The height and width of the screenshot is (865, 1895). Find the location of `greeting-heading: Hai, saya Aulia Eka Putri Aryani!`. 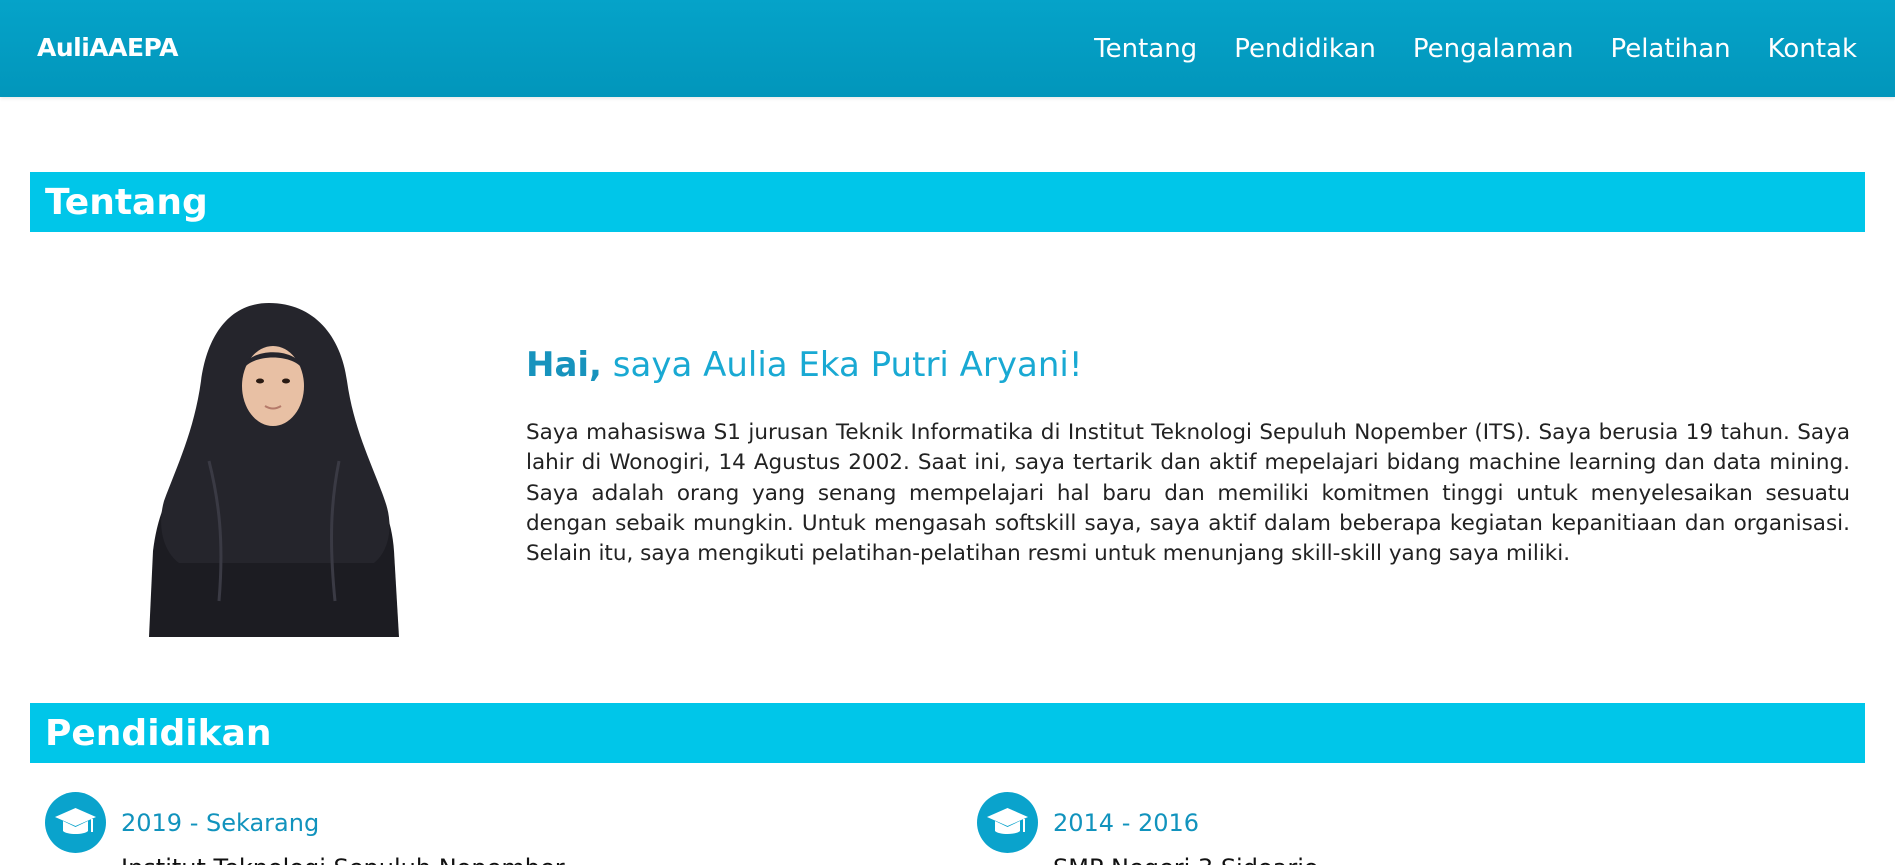

greeting-heading: Hai, saya Aulia Eka Putri Aryani! is located at coordinates (804, 365).